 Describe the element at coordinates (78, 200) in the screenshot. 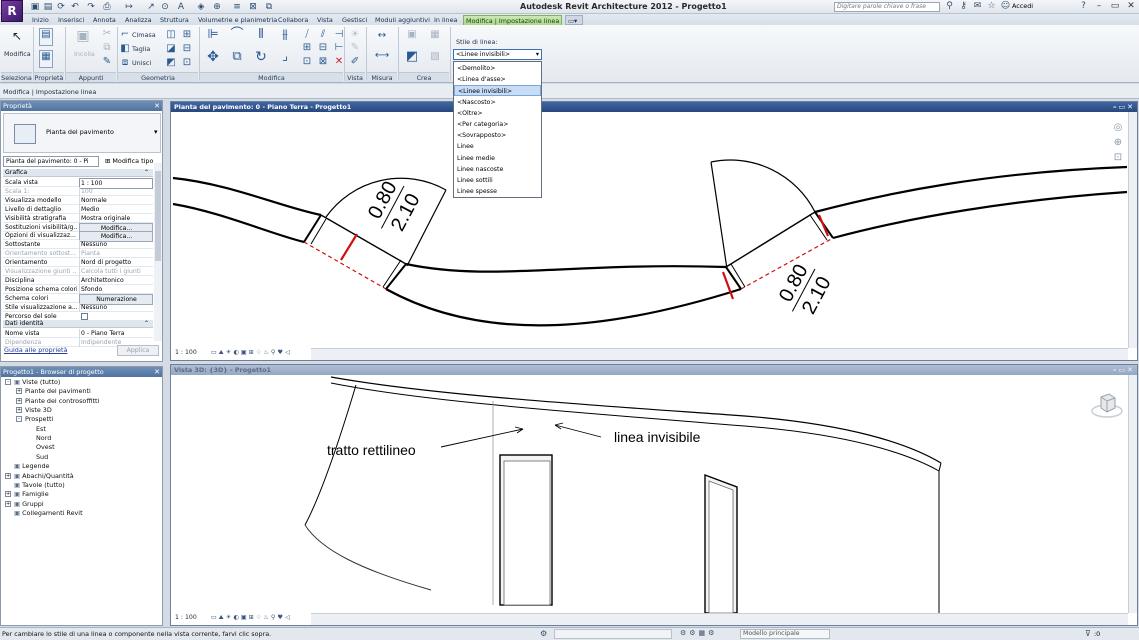

I see `property-row: Visualizza modello Normale` at that location.